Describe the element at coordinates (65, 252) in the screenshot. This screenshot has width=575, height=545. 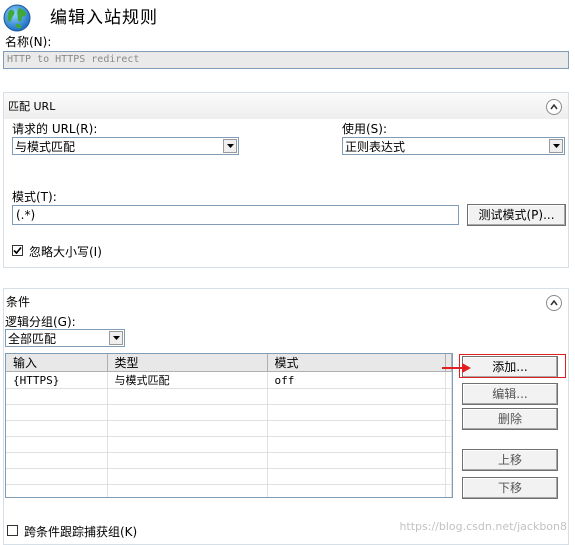
I see `ignore-case-label: 忽略大小写(I)` at that location.